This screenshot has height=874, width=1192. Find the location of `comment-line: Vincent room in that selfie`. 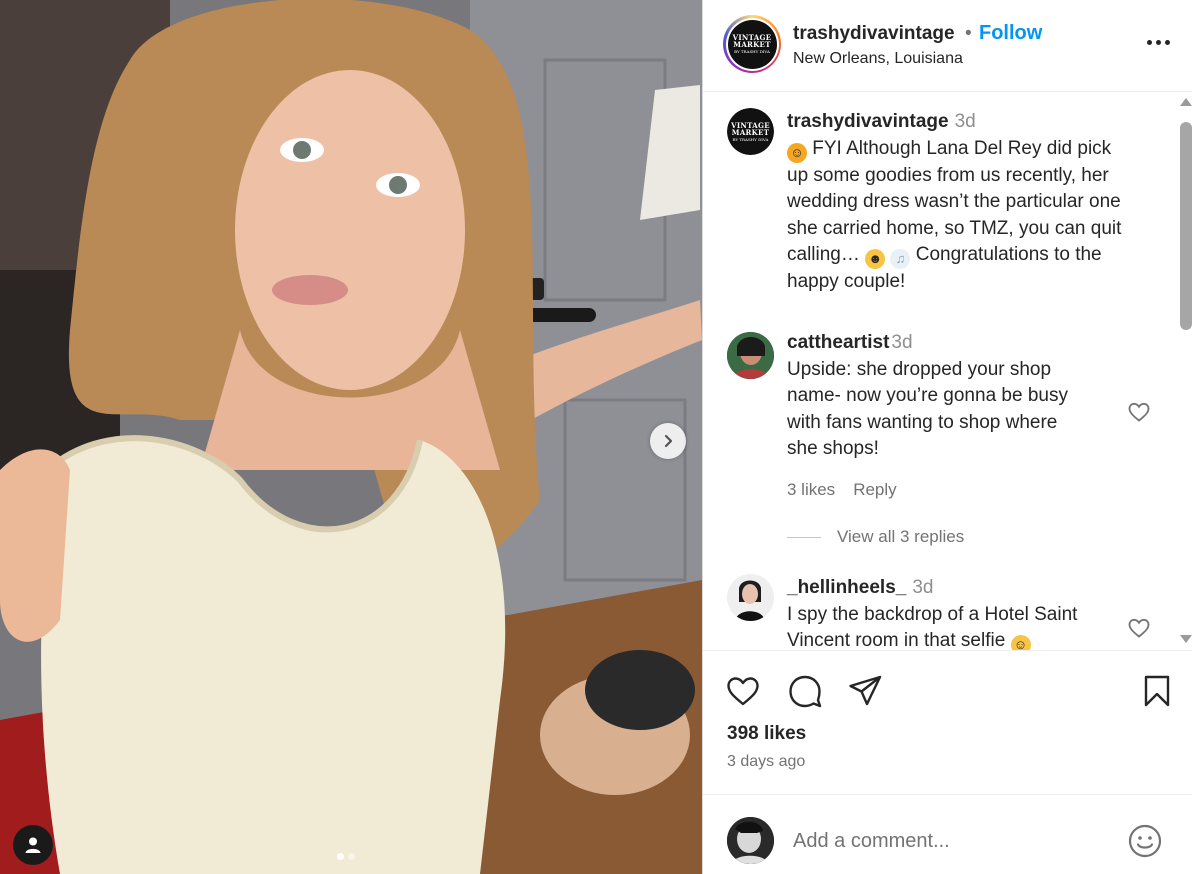

comment-line: Vincent room in that selfie is located at coordinates (896, 640).